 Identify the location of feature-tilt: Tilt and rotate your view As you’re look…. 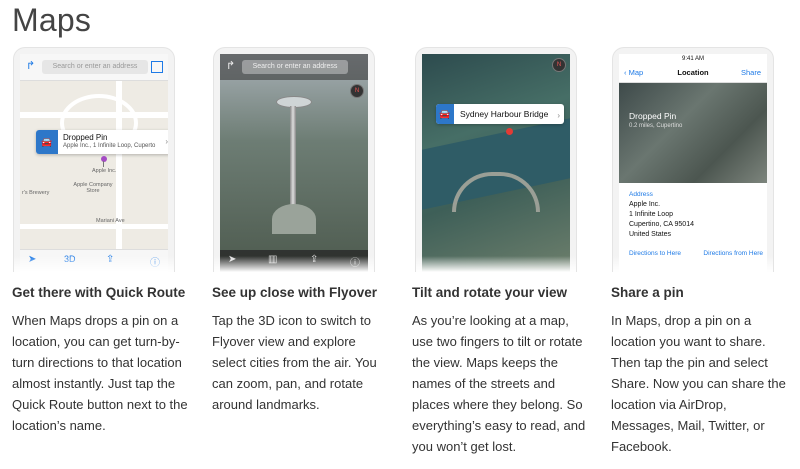
(502, 371).